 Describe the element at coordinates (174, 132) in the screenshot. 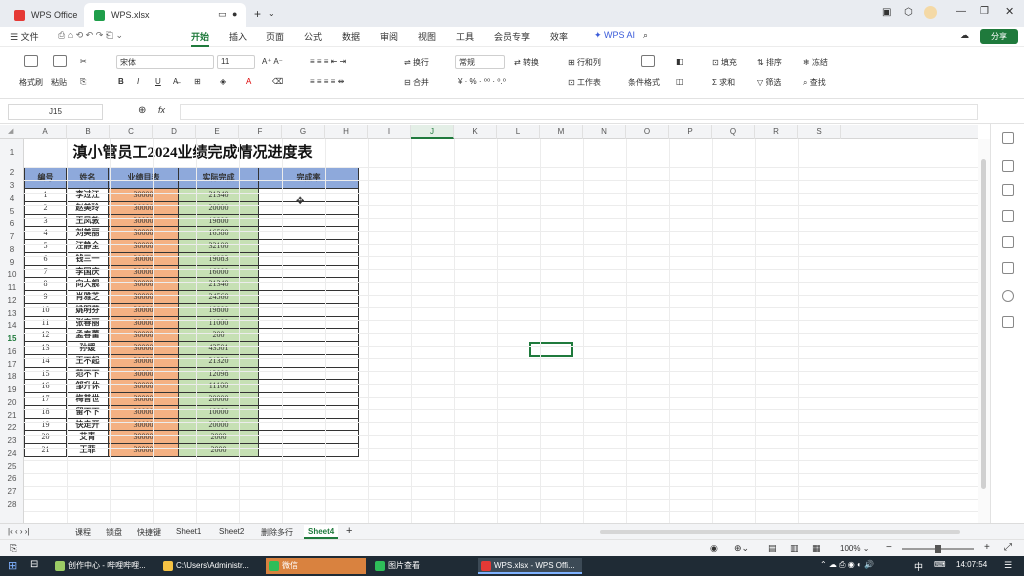

I see `column-header-D: D` at that location.